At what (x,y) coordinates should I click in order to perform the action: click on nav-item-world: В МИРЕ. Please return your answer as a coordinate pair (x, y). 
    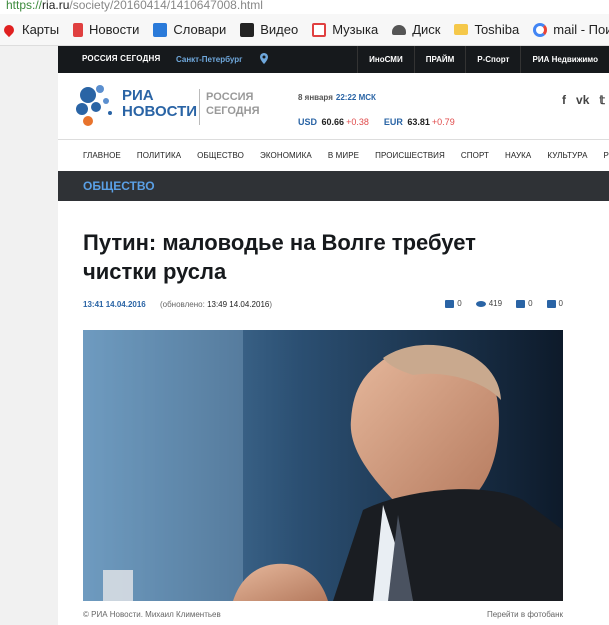
    Looking at the image, I should click on (343, 155).